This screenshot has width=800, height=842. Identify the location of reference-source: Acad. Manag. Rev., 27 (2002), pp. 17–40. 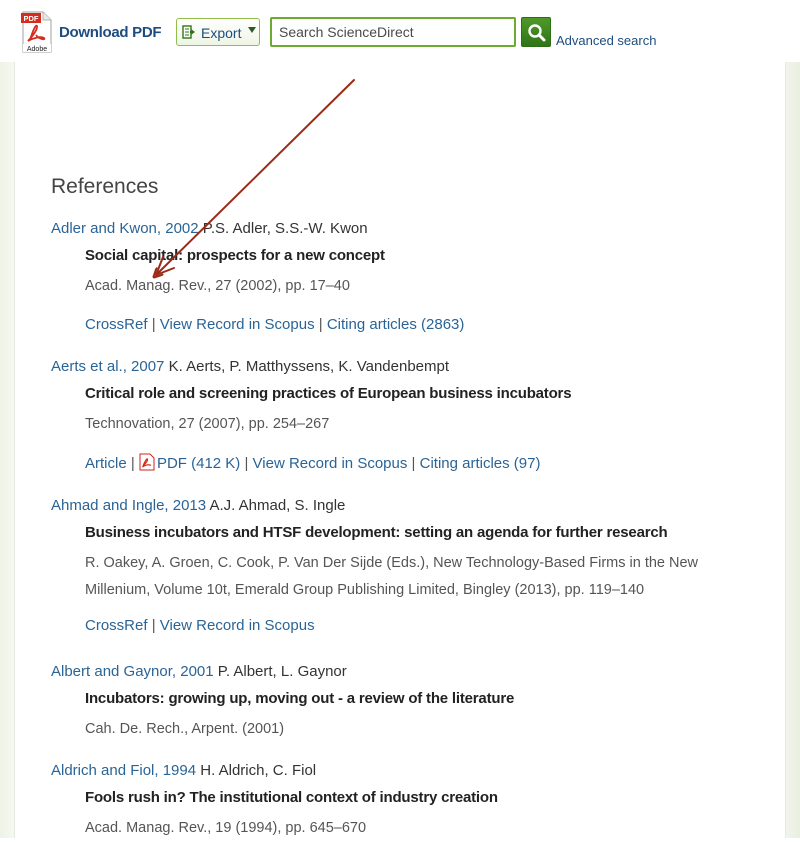
(217, 286).